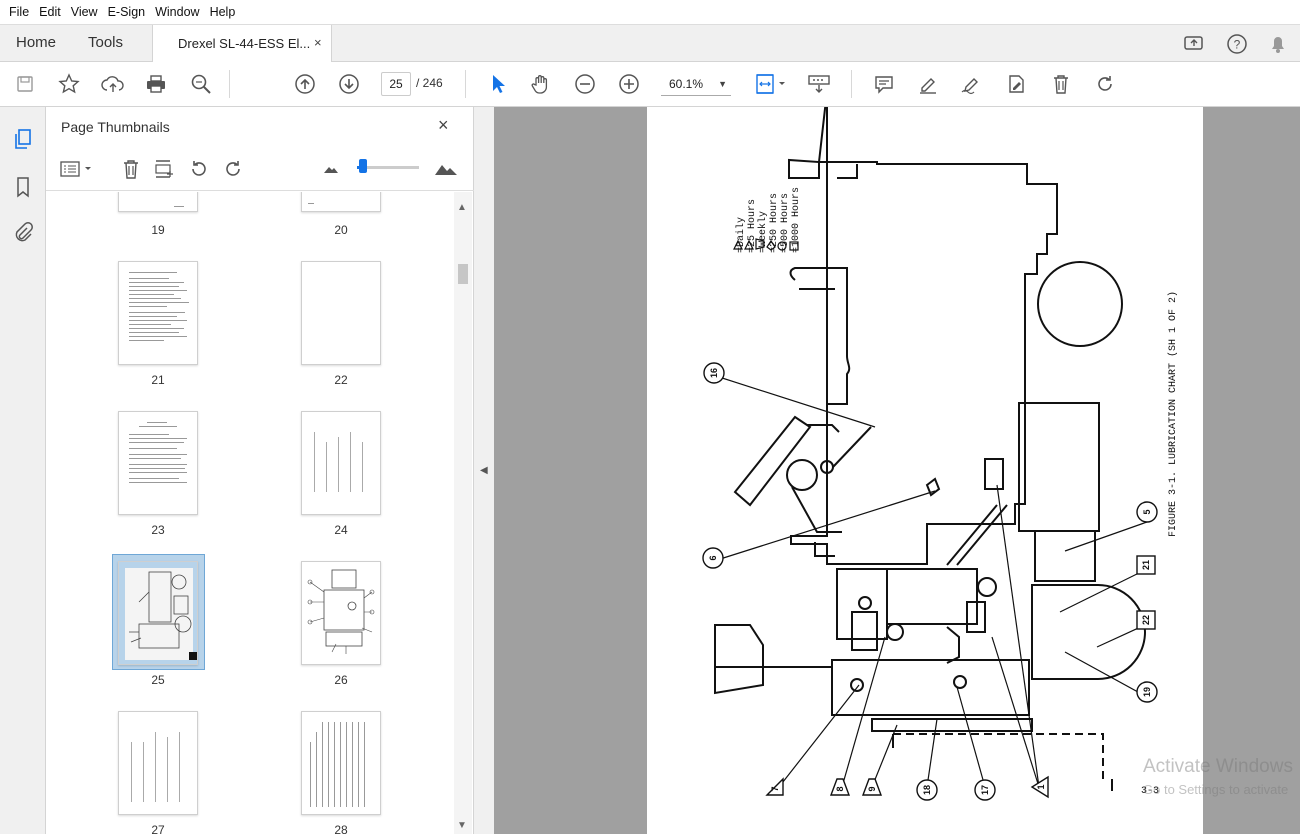 The height and width of the screenshot is (834, 1300). Describe the element at coordinates (1147, 511) in the screenshot. I see `callout-5: 5` at that location.